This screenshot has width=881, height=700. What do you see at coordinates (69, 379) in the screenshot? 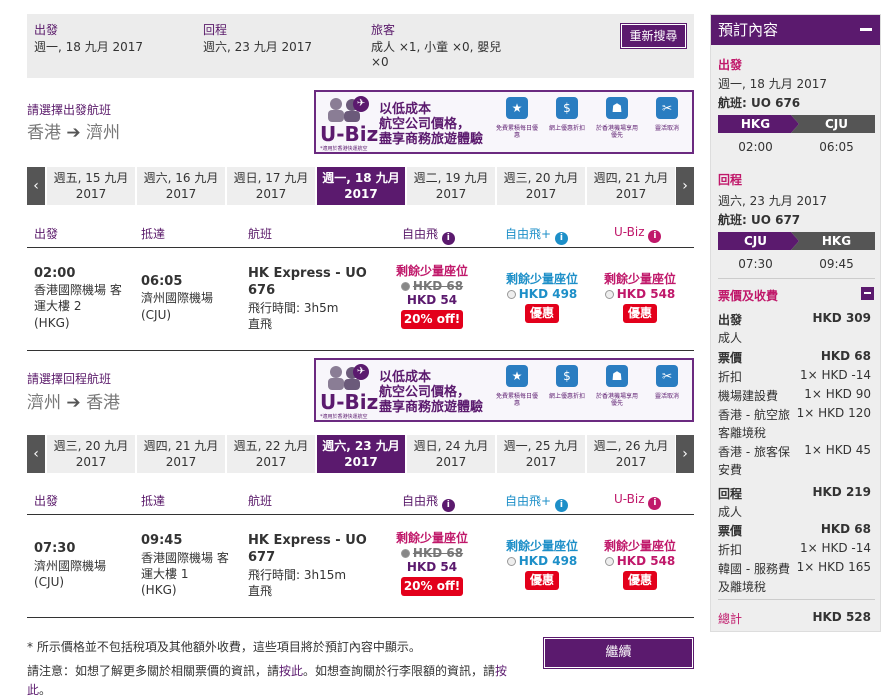
I see `inbound-section-title: 請選擇回程航班` at bounding box center [69, 379].